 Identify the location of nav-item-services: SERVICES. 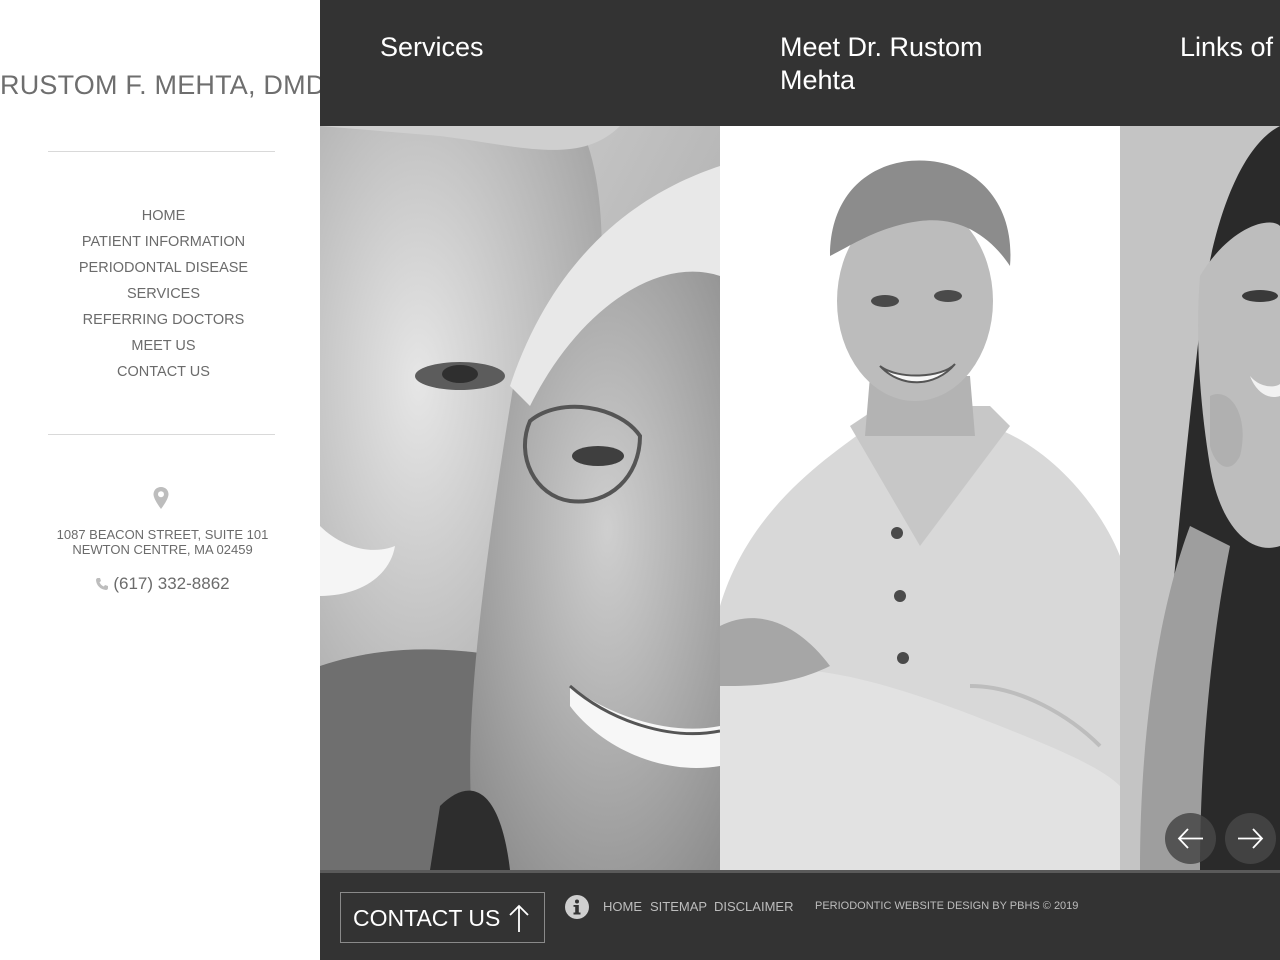
(163, 294).